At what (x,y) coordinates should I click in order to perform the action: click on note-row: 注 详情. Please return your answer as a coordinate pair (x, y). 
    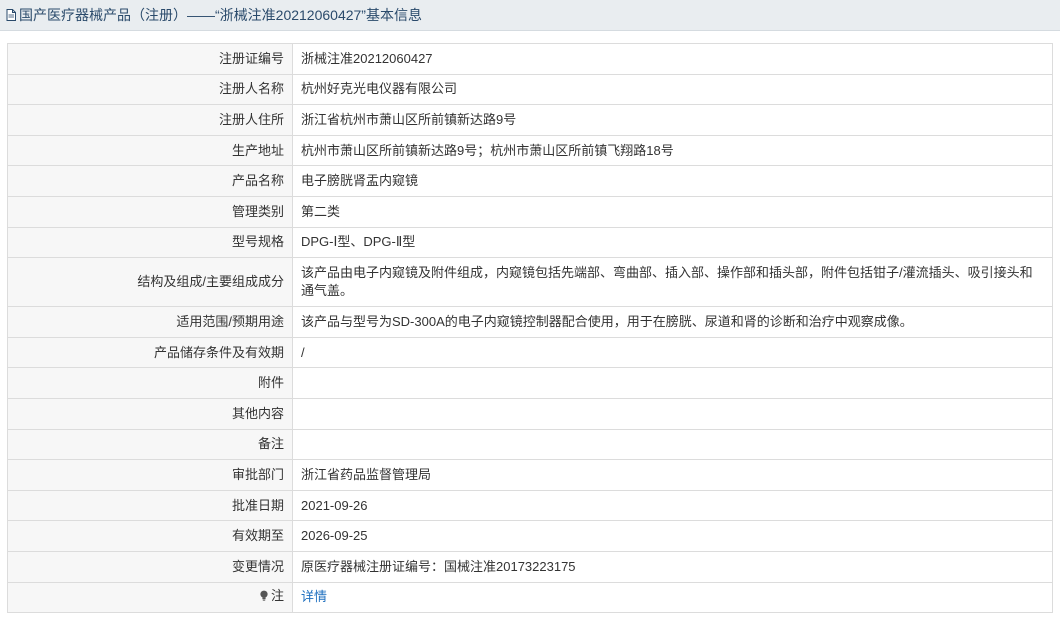
    Looking at the image, I should click on (530, 597).